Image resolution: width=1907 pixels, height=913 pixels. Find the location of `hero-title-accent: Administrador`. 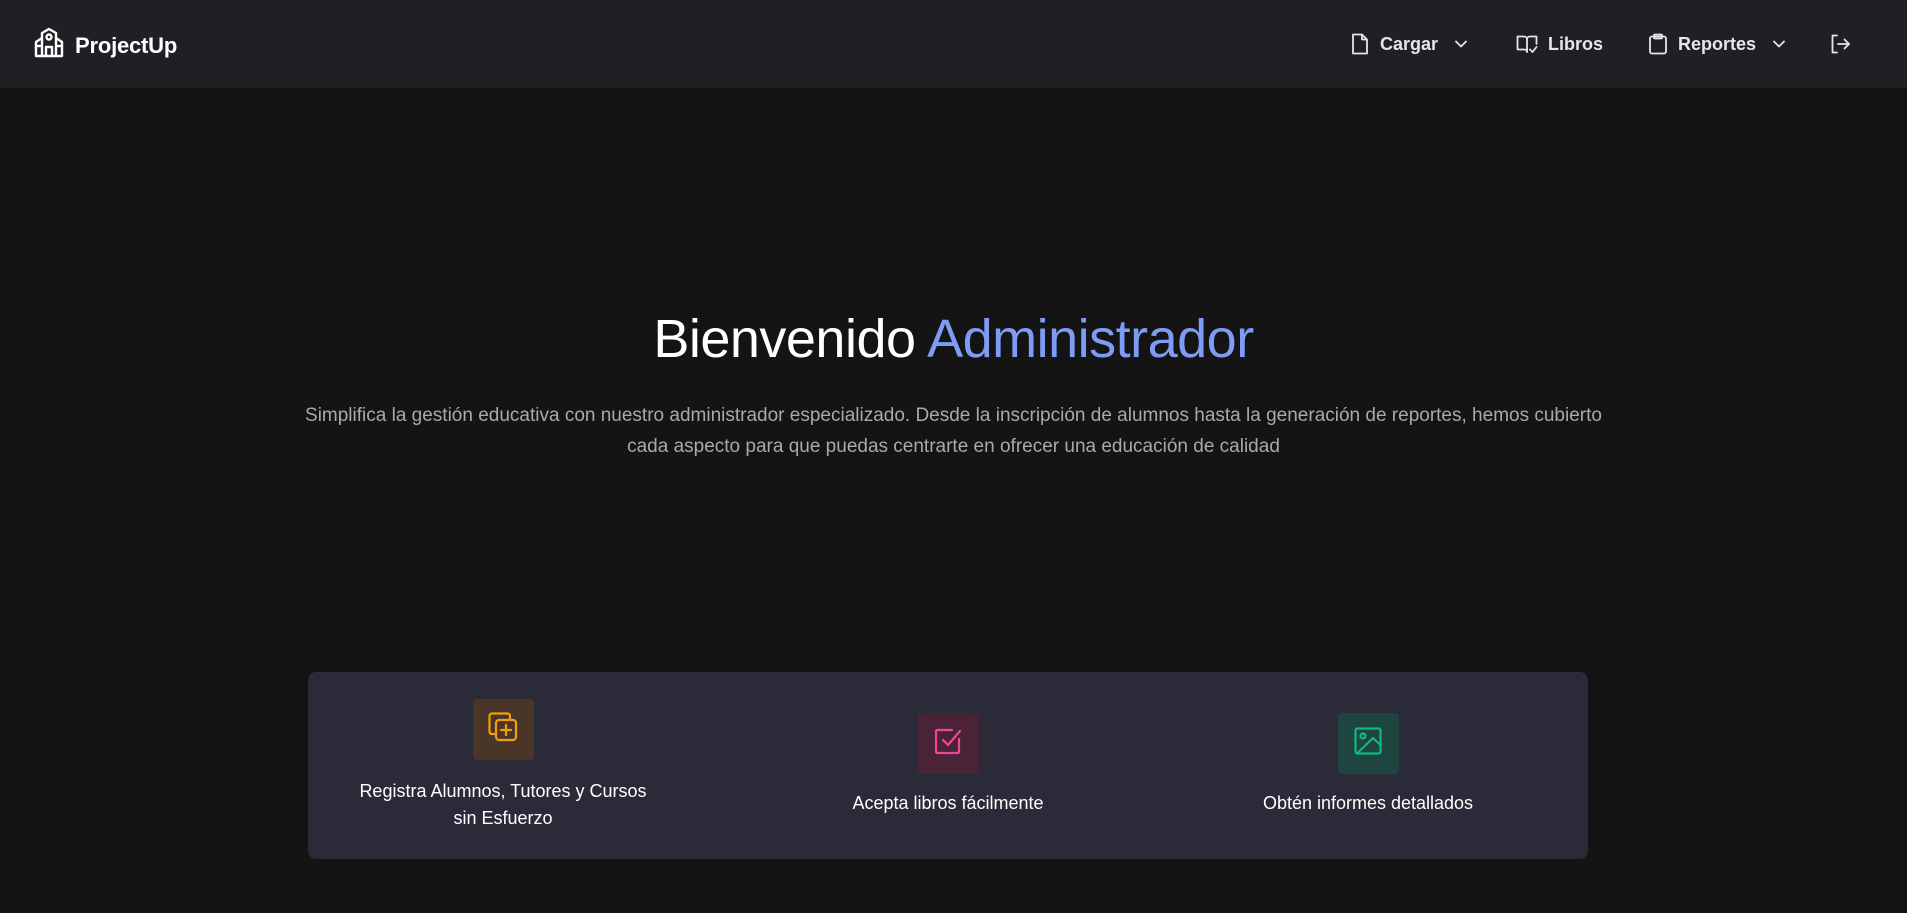

hero-title-accent: Administrador is located at coordinates (1090, 339).